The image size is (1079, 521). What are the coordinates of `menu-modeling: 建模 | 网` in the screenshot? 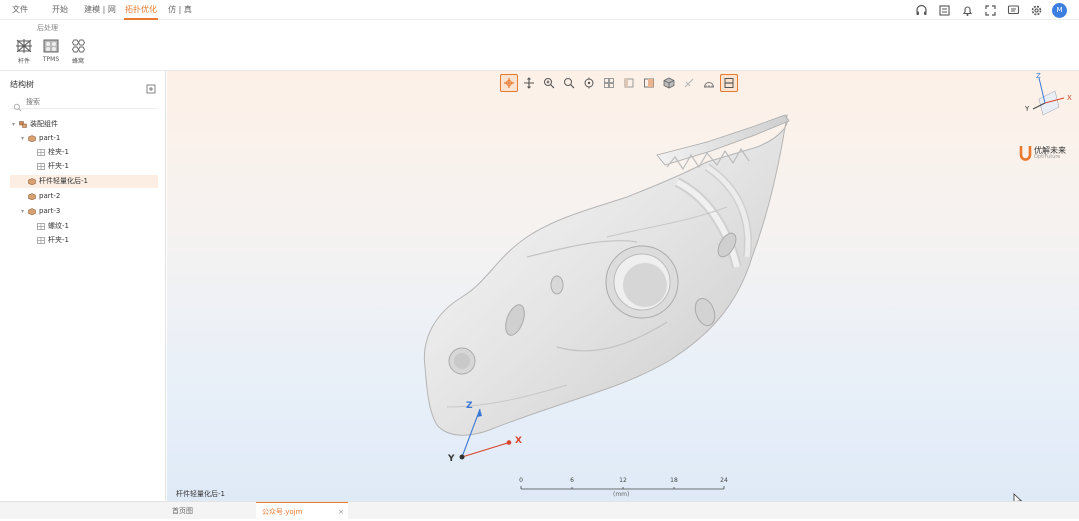 It's located at (100, 10).